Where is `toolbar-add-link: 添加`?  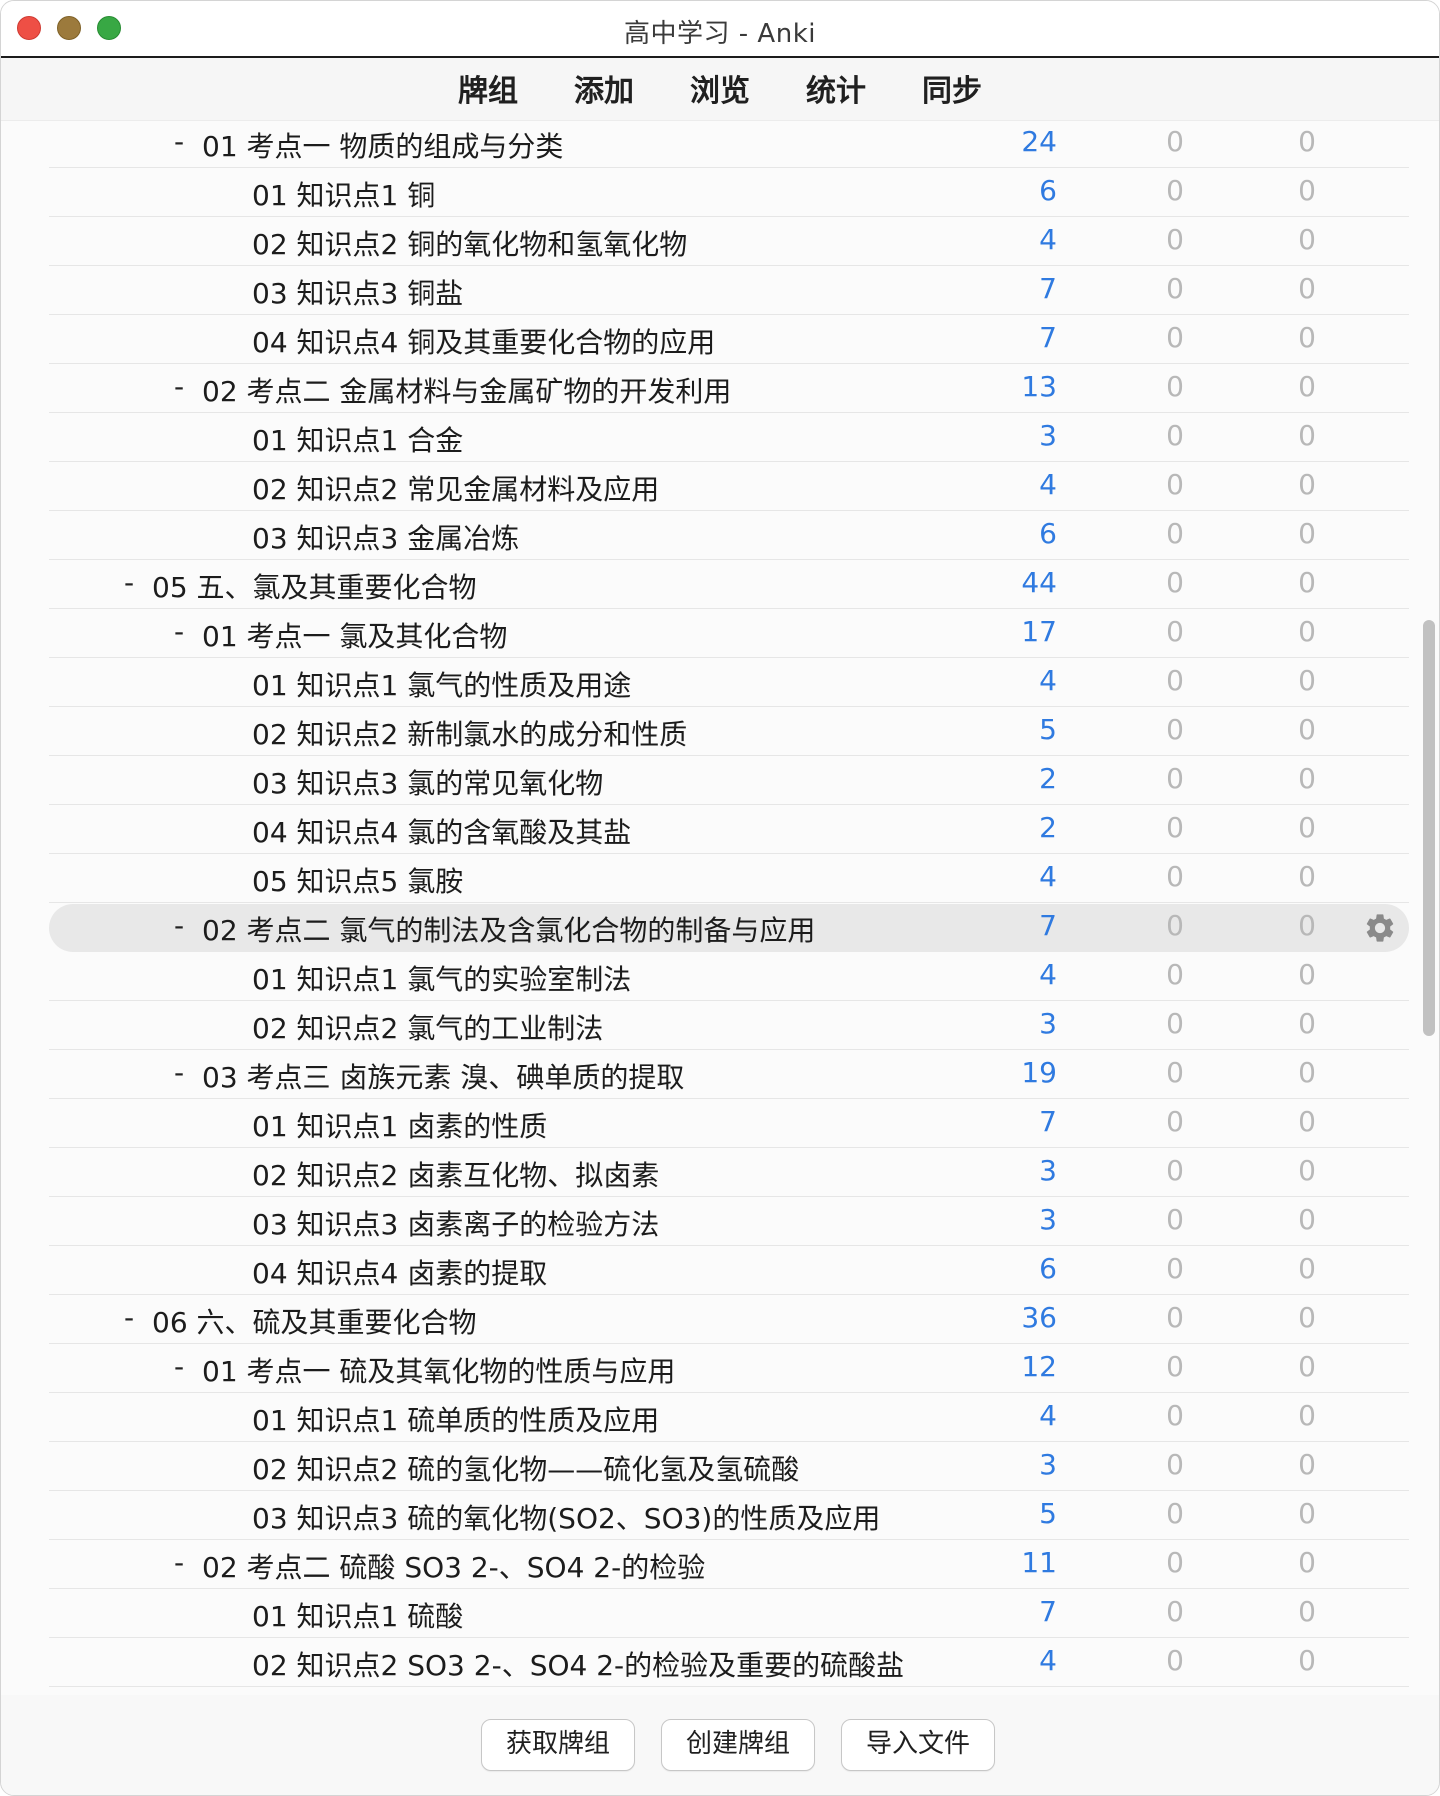 toolbar-add-link: 添加 is located at coordinates (604, 88).